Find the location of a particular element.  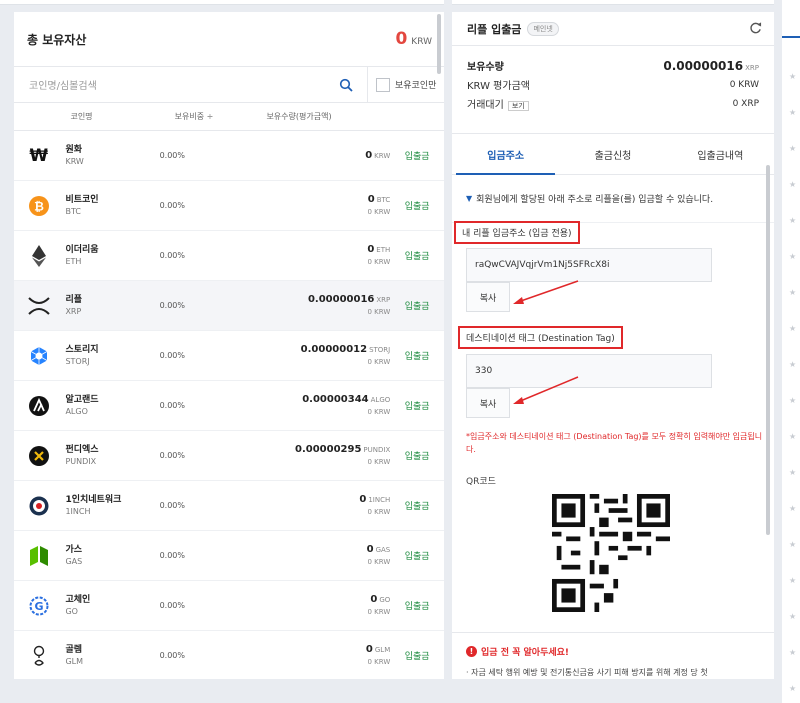

mainnet-badge: 메인넷 is located at coordinates (543, 28).